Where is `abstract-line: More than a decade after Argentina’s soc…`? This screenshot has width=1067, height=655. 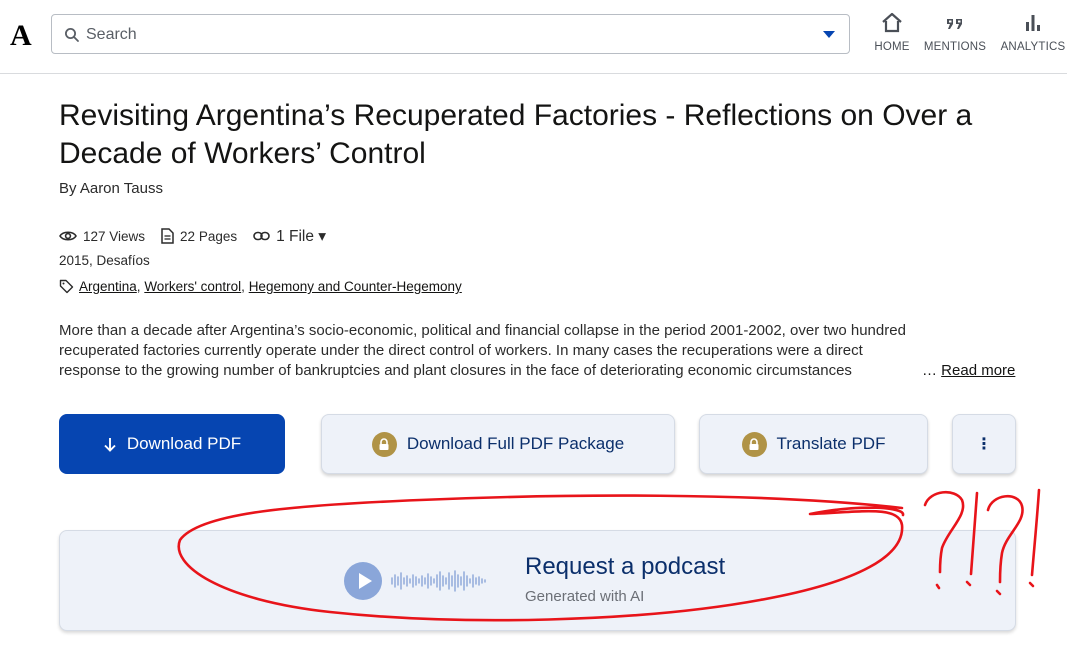
abstract-line: More than a decade after Argentina’s soc… is located at coordinates (482, 330).